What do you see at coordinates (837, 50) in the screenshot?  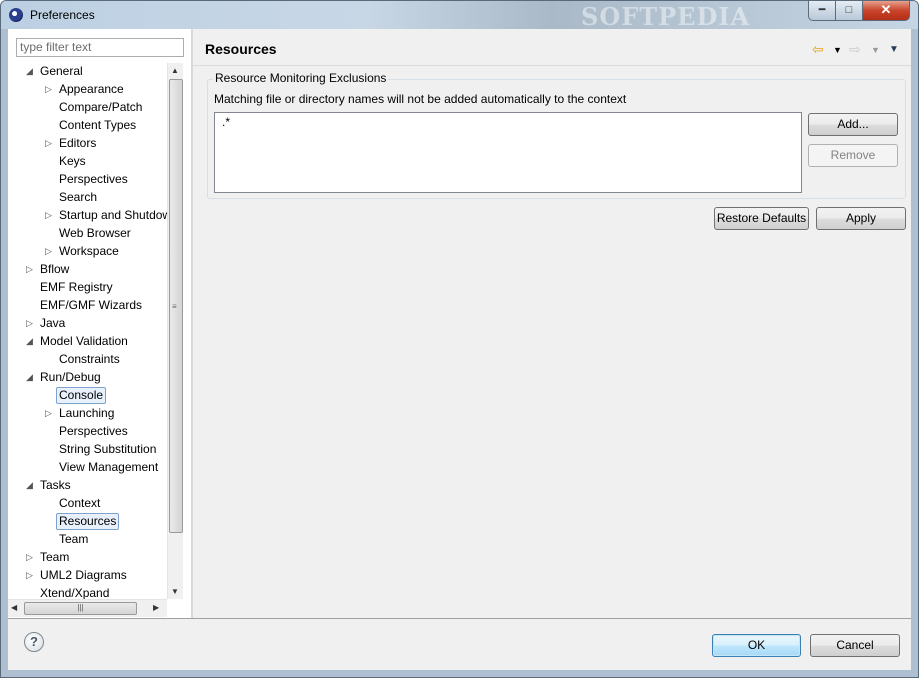 I see `back-dropdown-icon: ▼` at bounding box center [837, 50].